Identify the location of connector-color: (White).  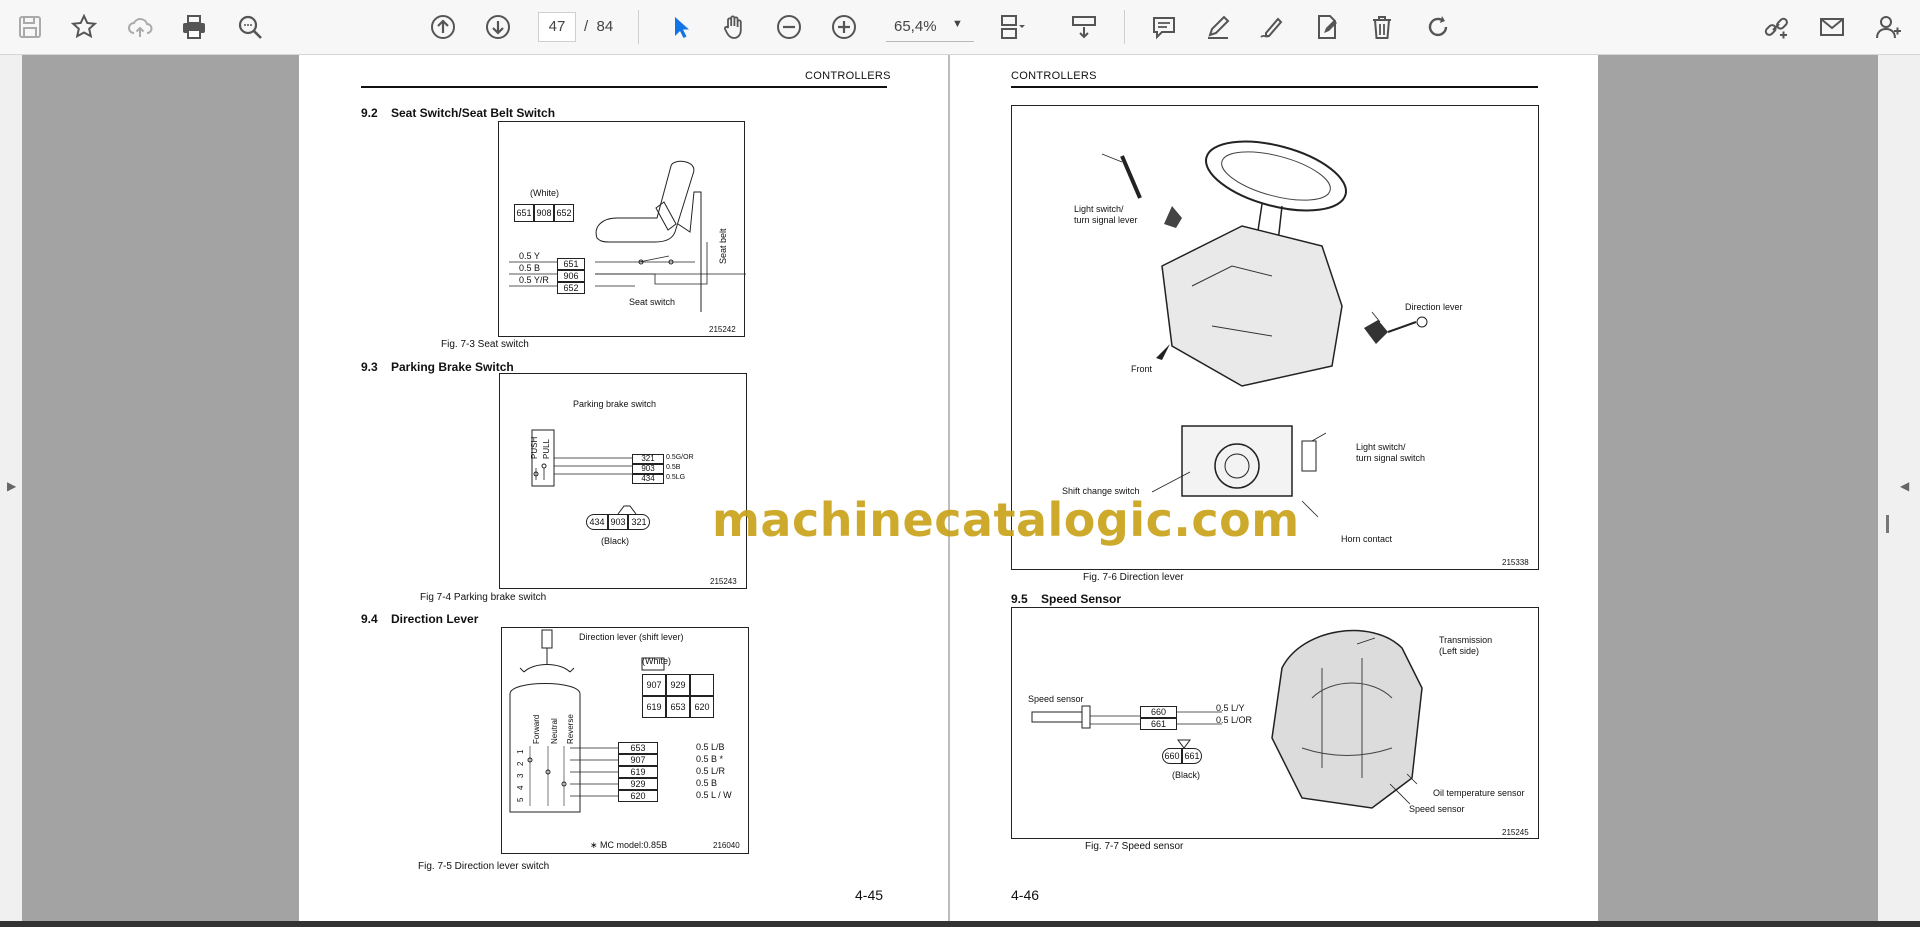
(544, 193).